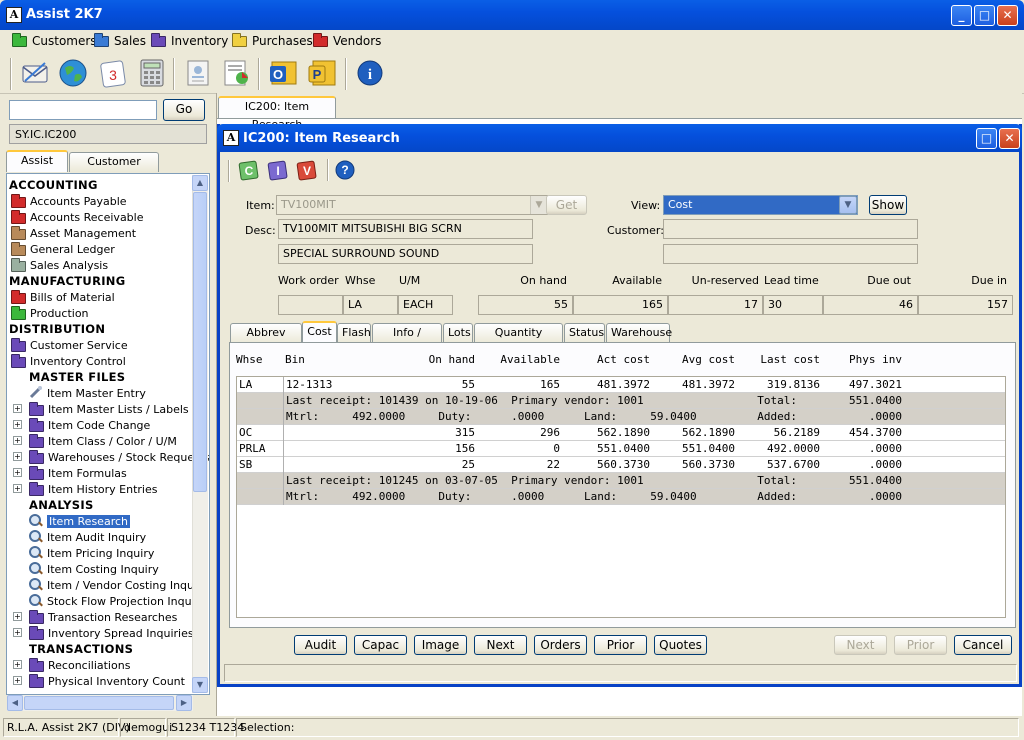 This screenshot has height=740, width=1024. What do you see at coordinates (639, 333) in the screenshot?
I see `tab-warehouse: Warehouse` at bounding box center [639, 333].